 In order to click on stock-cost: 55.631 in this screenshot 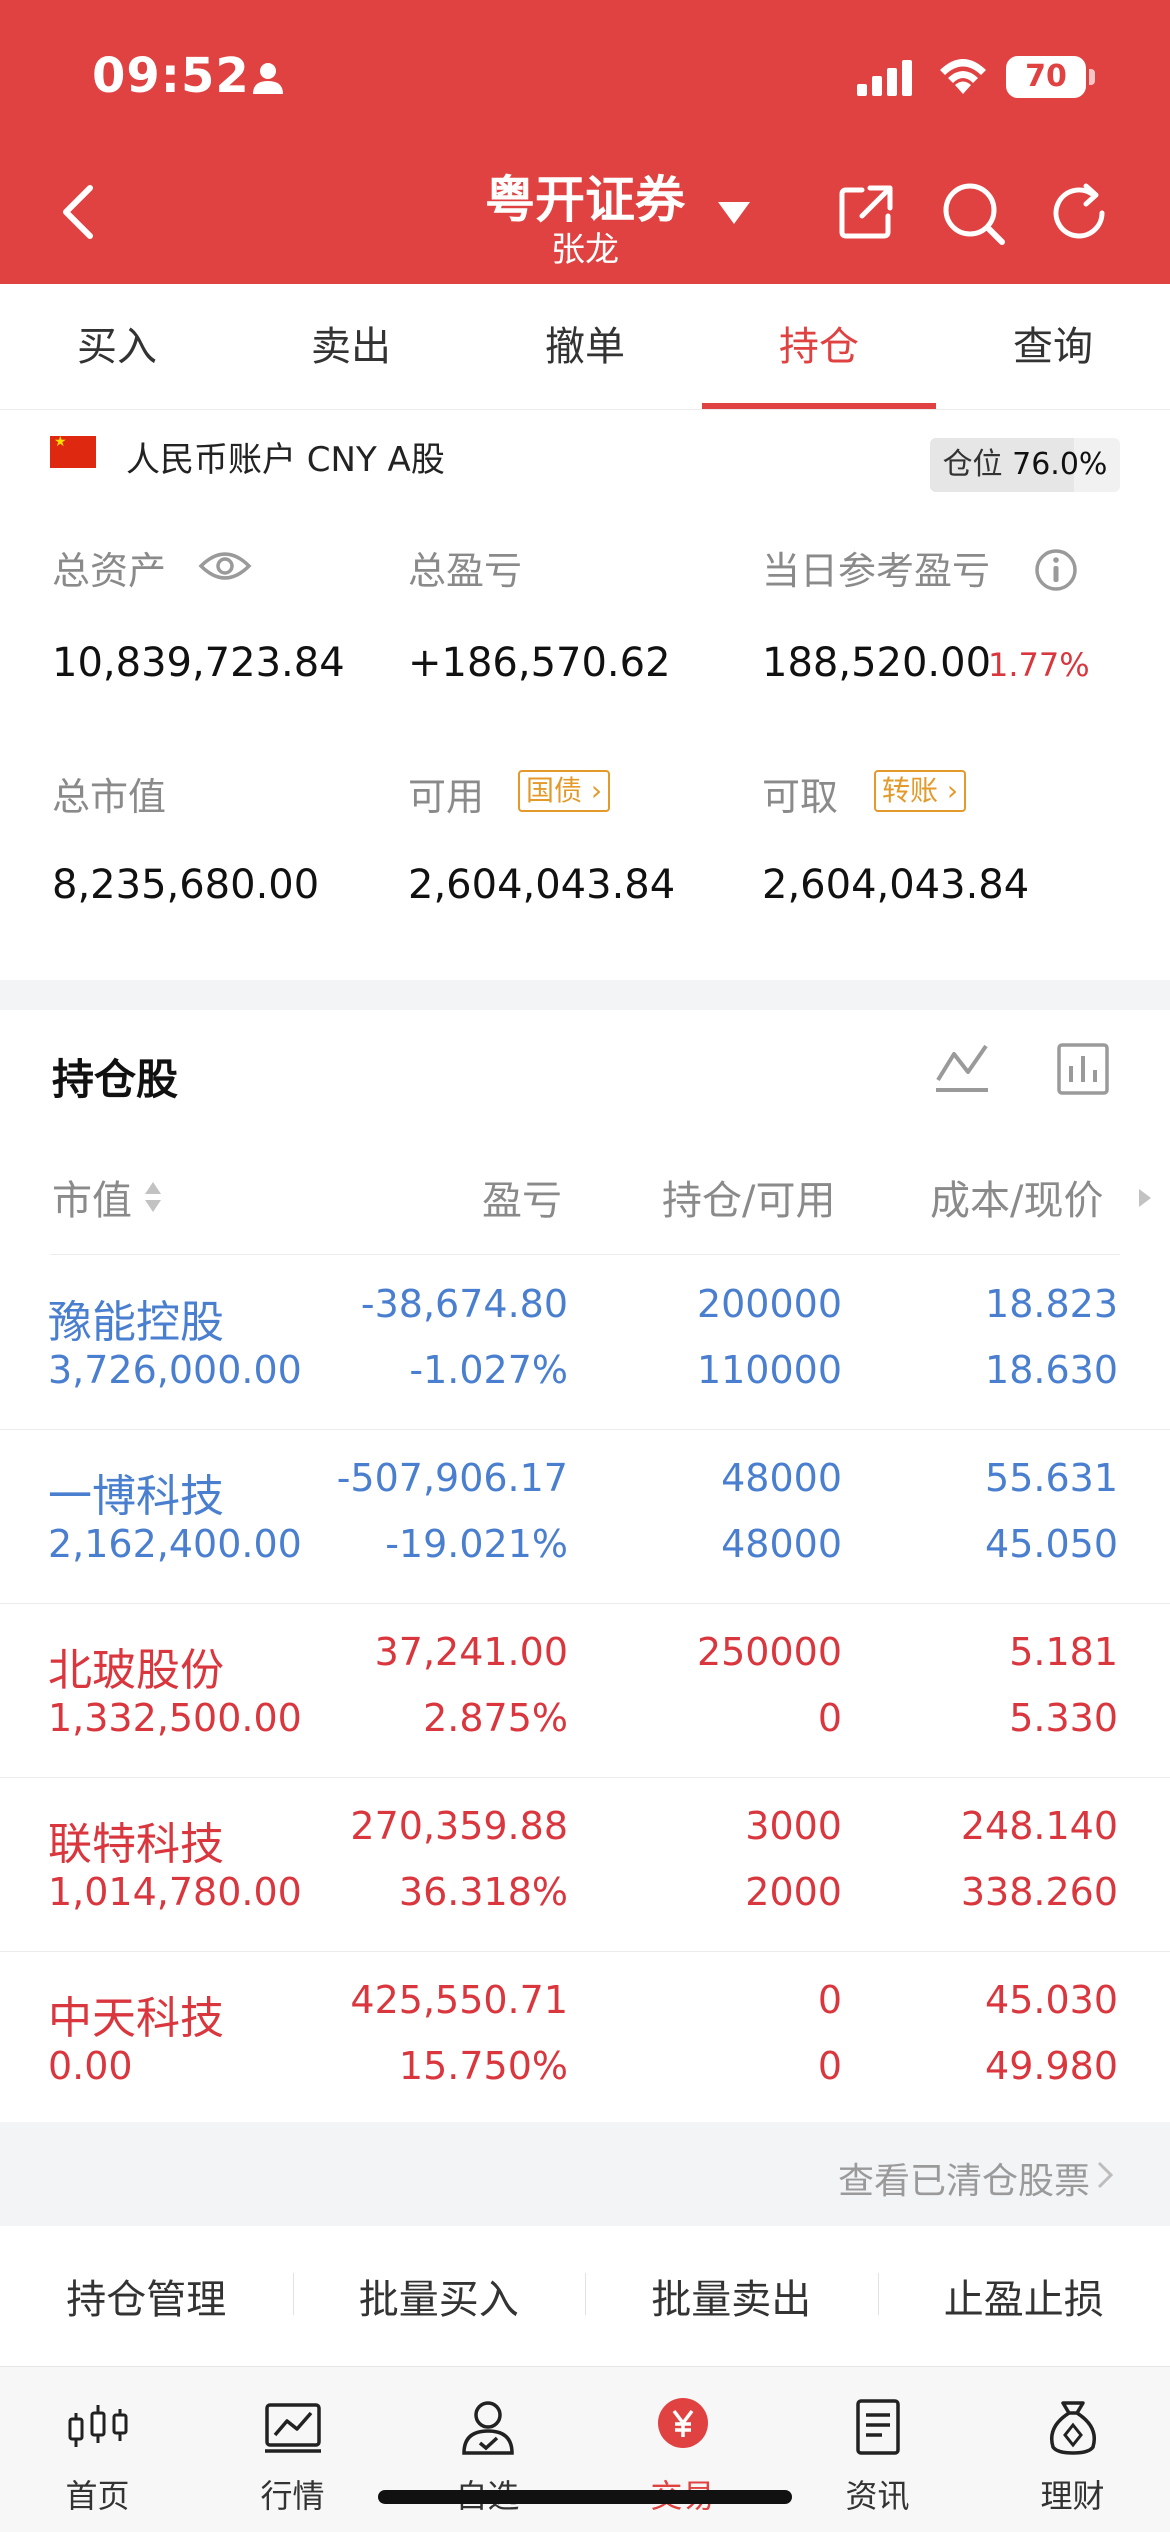, I will do `click(1051, 1478)`.